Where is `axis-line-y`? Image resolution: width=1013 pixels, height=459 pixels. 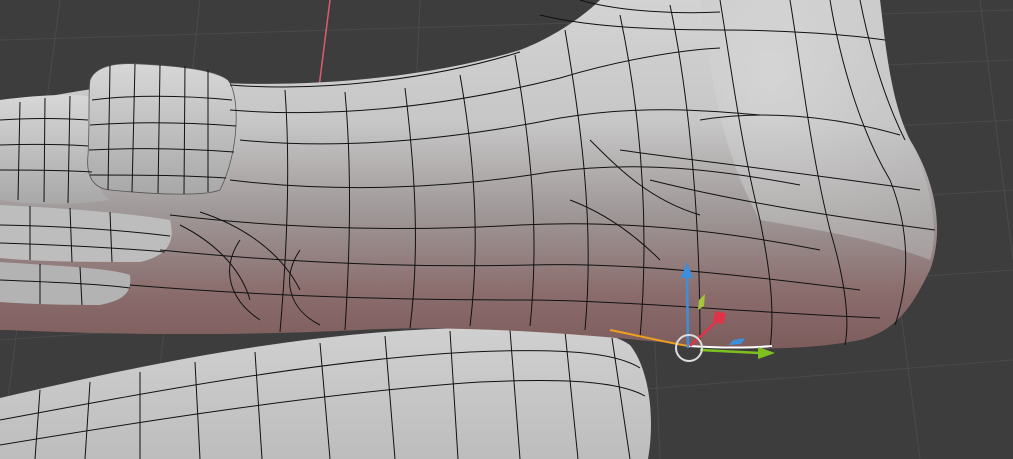
axis-line-y is located at coordinates (324, 48).